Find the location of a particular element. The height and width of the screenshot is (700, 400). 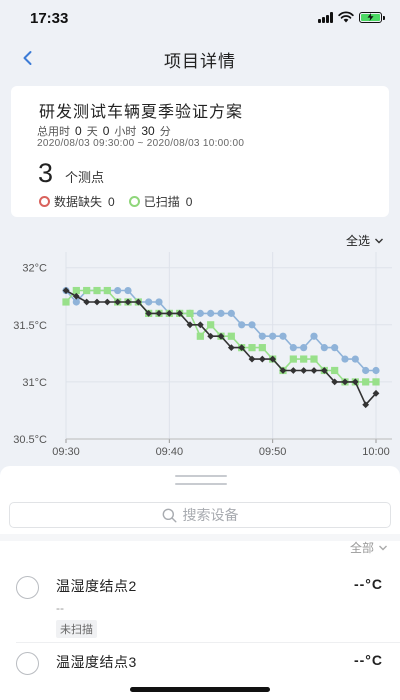

section-divider is located at coordinates (200, 537).